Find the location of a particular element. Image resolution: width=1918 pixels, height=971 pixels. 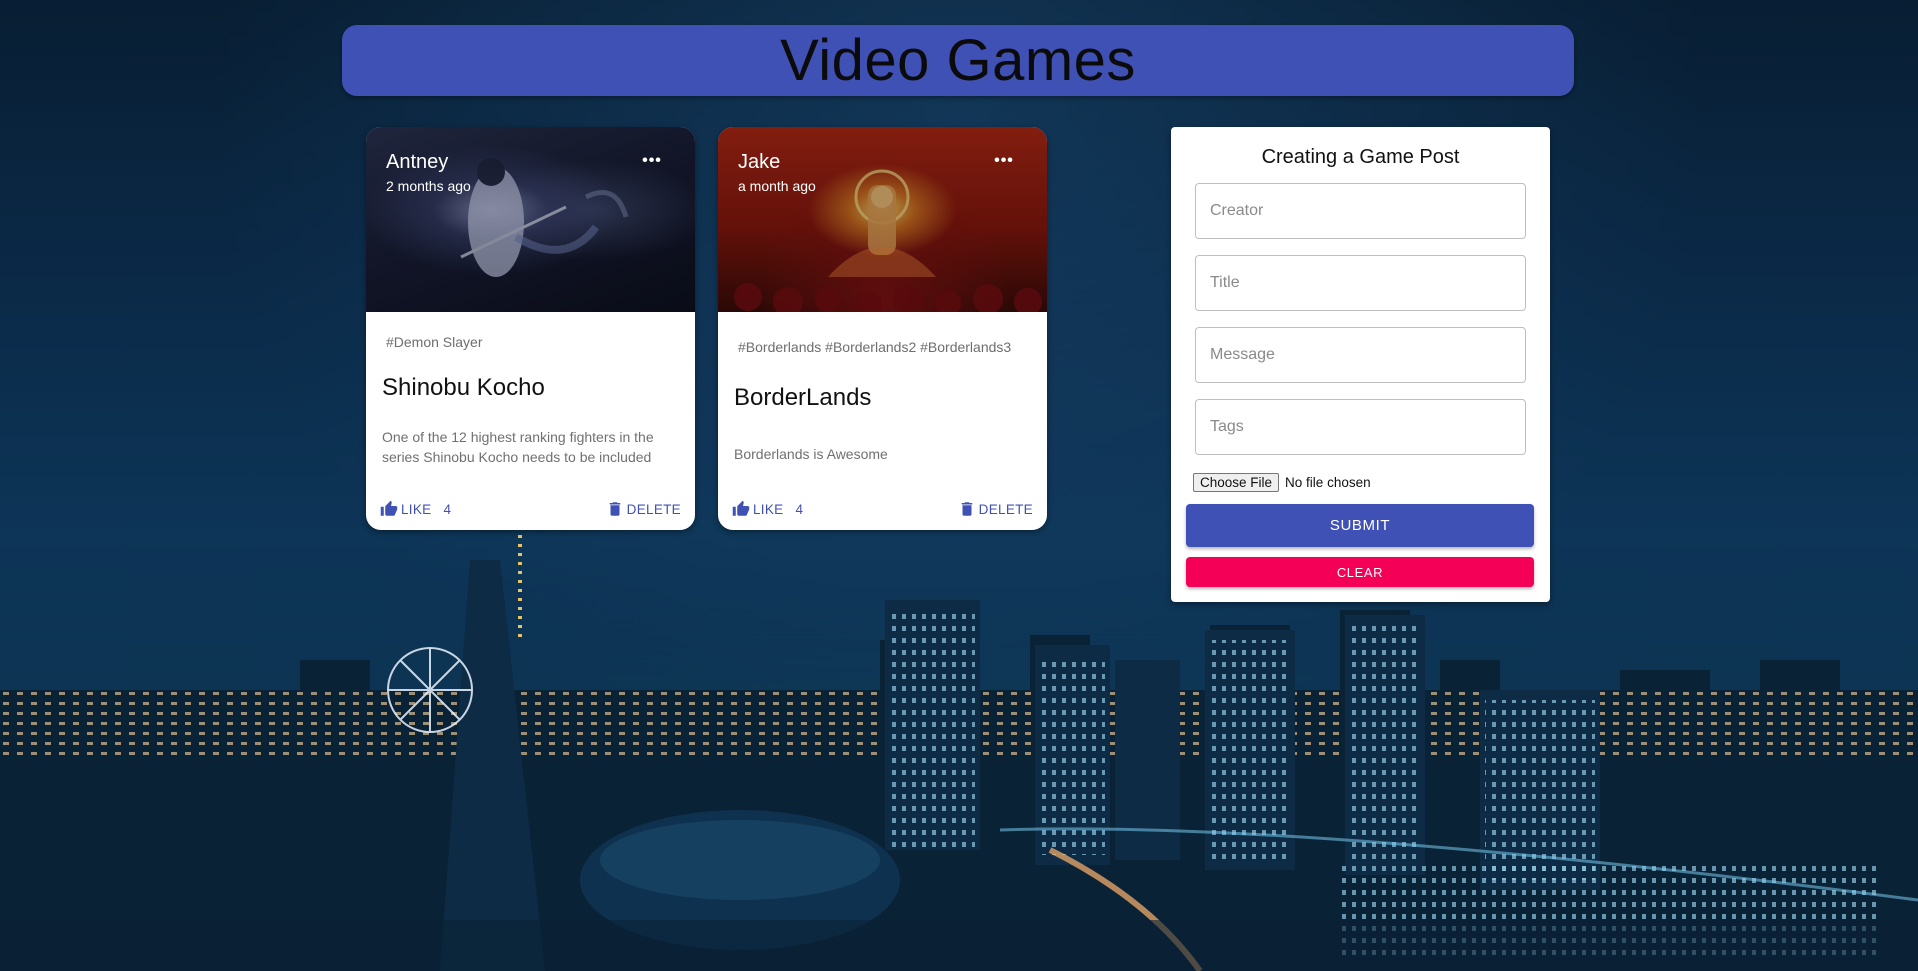

post-tags: #Borderlands #Borderlands2 #Borderlands3 is located at coordinates (875, 347).